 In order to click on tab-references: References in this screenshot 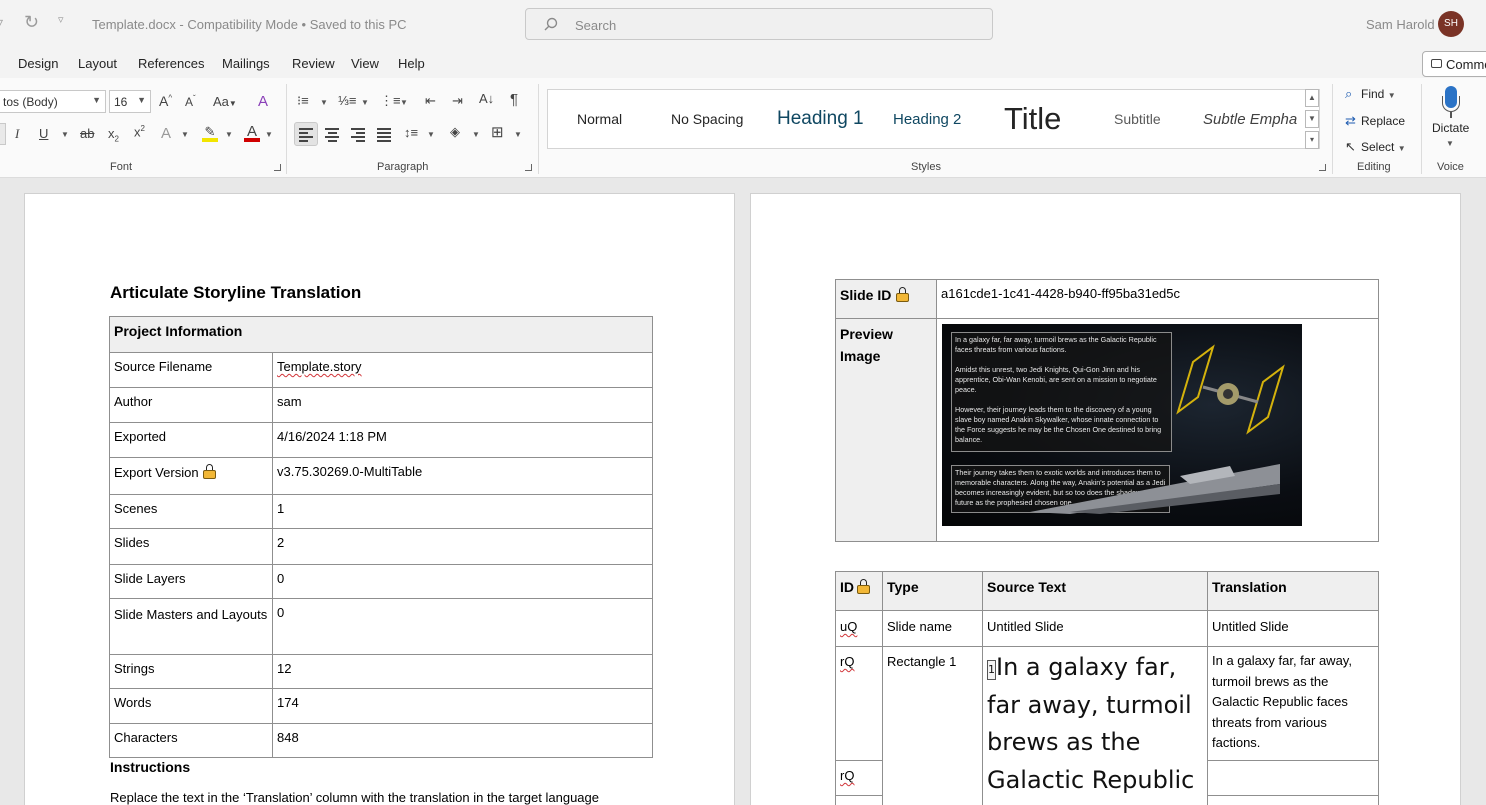, I will do `click(171, 63)`.